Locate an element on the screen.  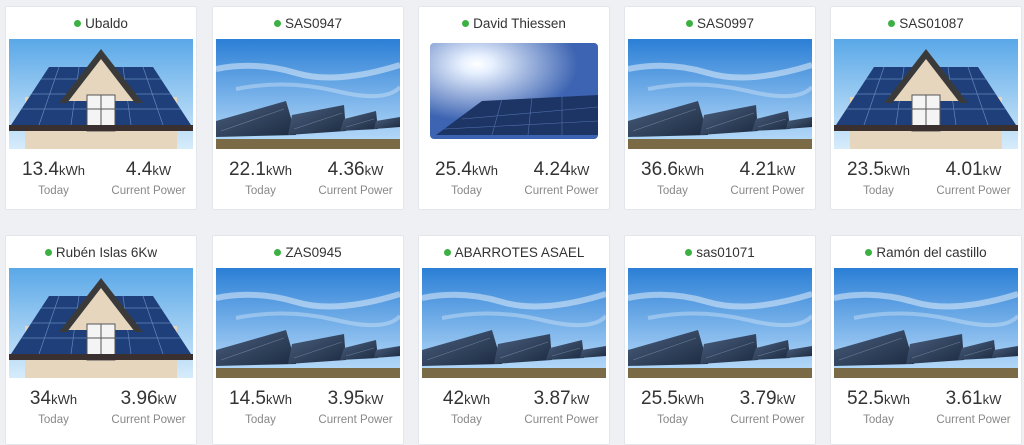
station-name: David Thiessen is located at coordinates (519, 23).